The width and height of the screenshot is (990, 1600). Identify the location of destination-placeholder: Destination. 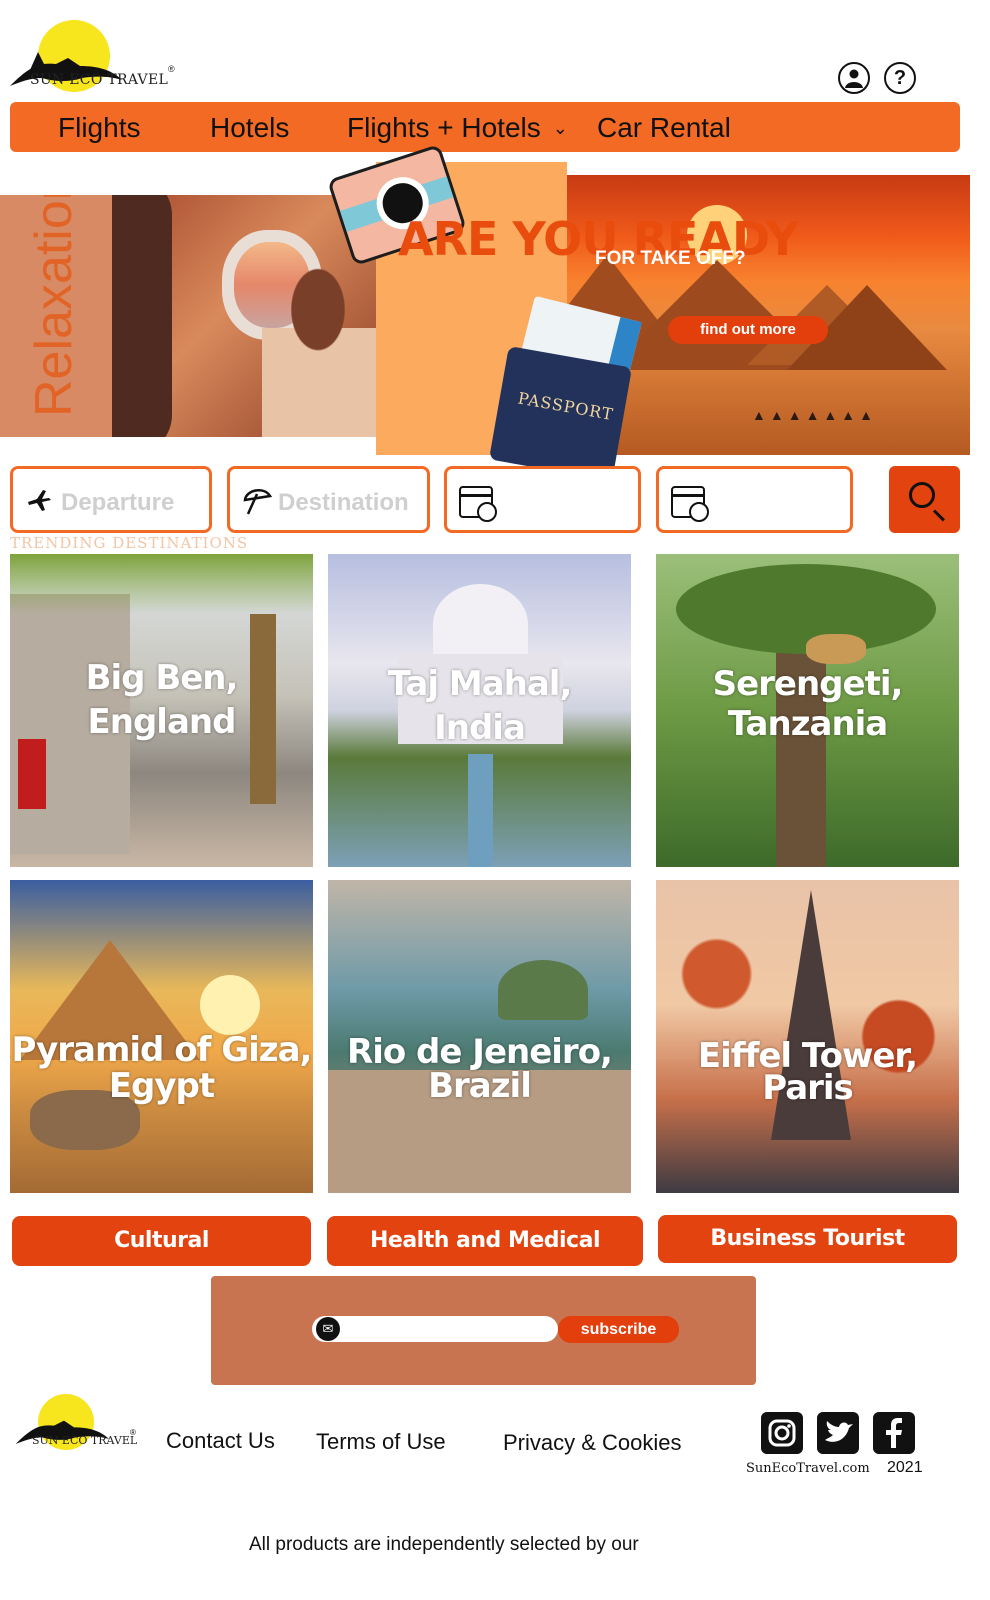
(343, 502).